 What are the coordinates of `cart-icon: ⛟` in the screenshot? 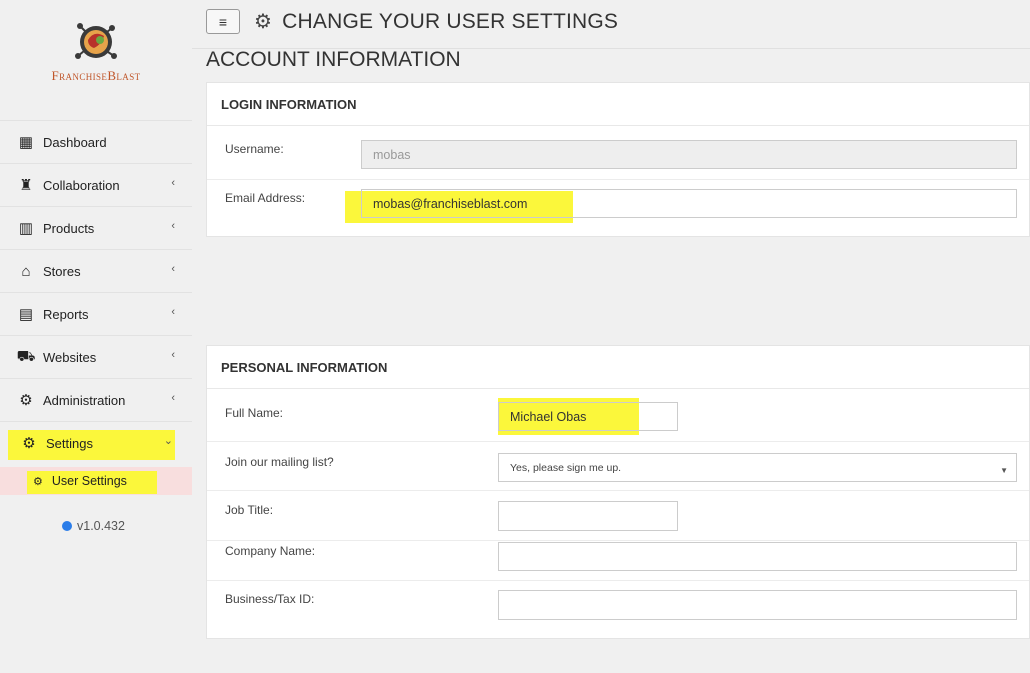 It's located at (26, 356).